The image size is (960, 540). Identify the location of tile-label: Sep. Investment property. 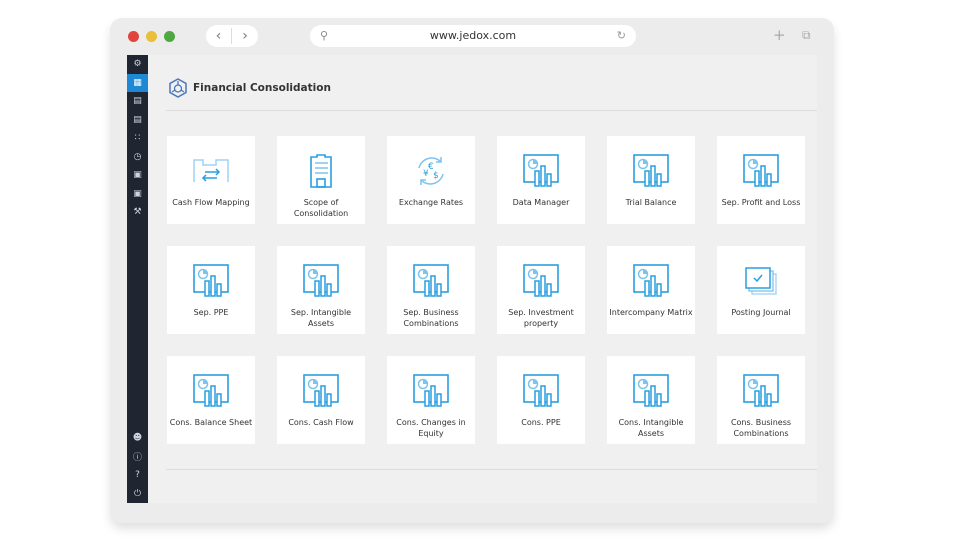
(541, 318).